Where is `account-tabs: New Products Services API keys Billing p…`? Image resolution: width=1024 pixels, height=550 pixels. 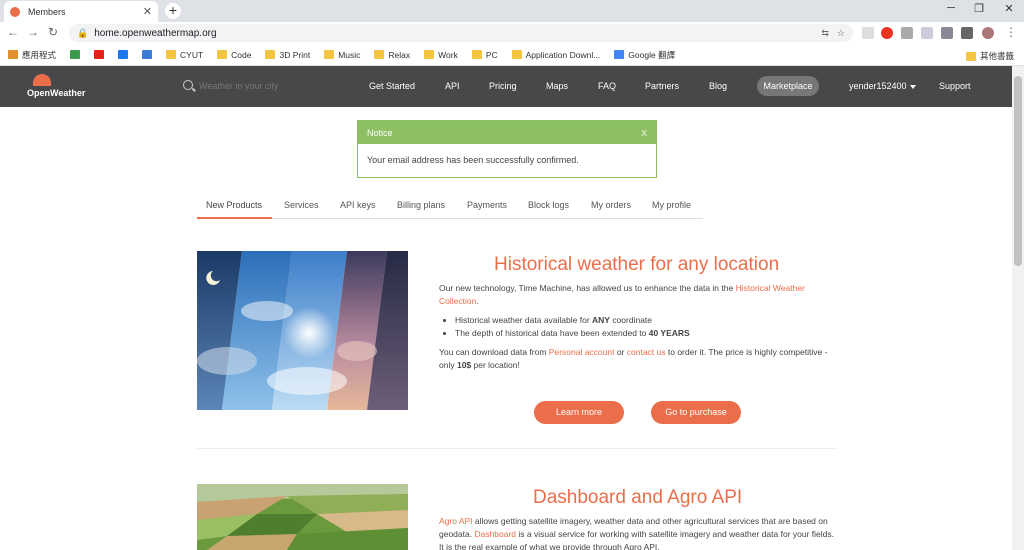
account-tabs: New Products Services API keys Billing p… is located at coordinates (450, 206).